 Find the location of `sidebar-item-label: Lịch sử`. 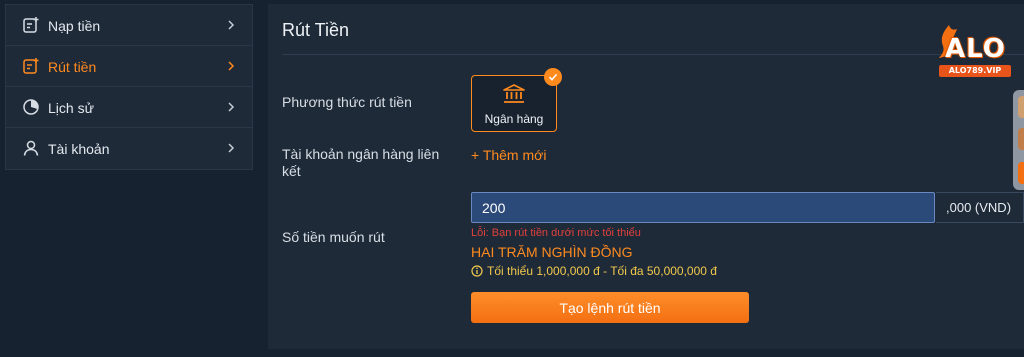

sidebar-item-label: Lịch sử is located at coordinates (71, 108).